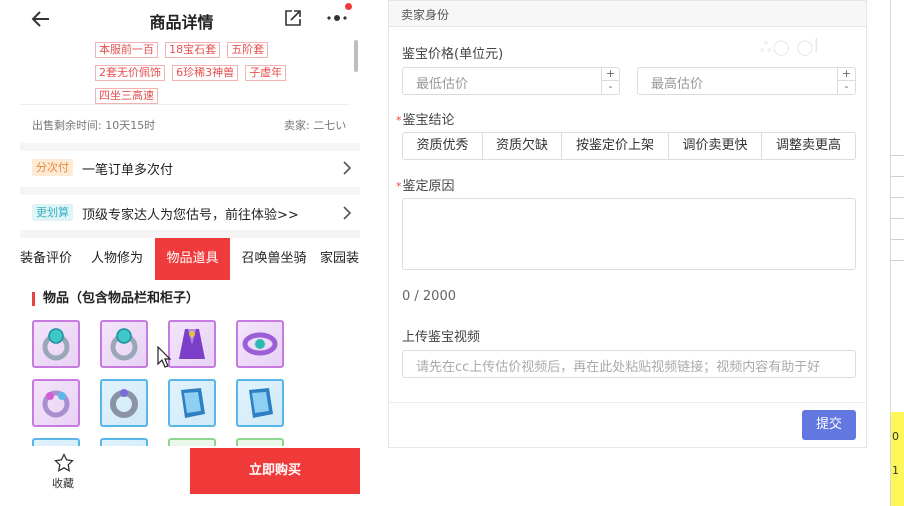 The image size is (904, 506). I want to click on conclusion-button-group: 资质优秀 资质欠缺 按鉴定价上架 调价卖更快 调整卖更高, so click(629, 146).